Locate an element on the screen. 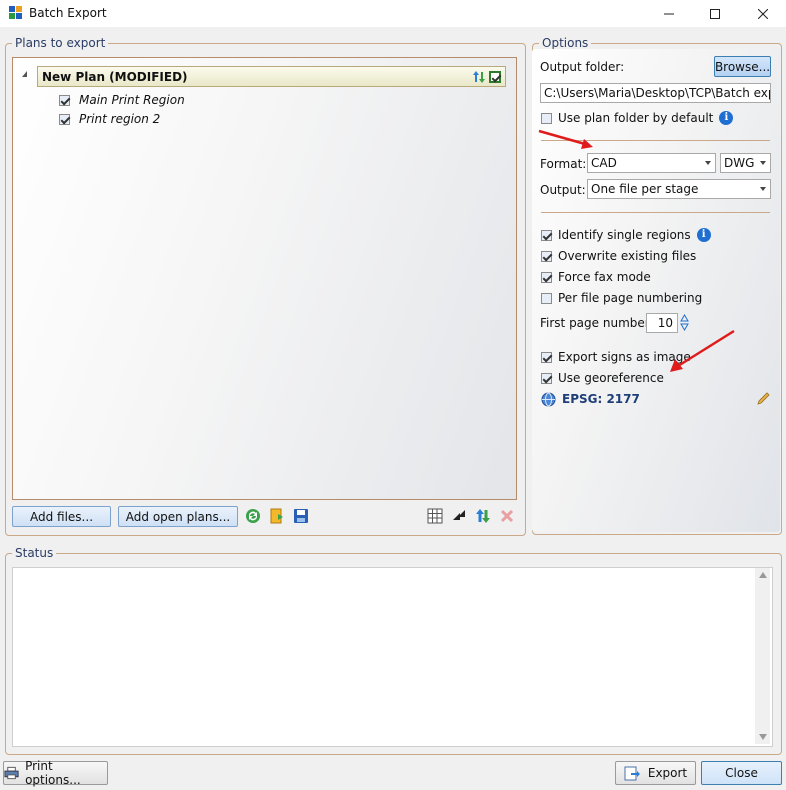 This screenshot has width=786, height=790. region-checkbox-main is located at coordinates (64, 100).